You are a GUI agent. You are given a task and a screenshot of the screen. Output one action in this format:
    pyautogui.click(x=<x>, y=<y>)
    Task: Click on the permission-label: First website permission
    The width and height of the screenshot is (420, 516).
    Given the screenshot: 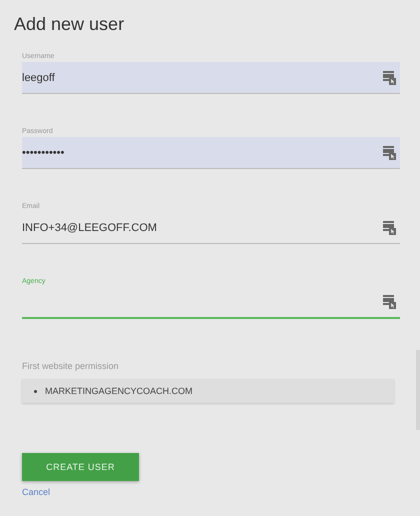 What is the action you would take?
    pyautogui.click(x=71, y=366)
    